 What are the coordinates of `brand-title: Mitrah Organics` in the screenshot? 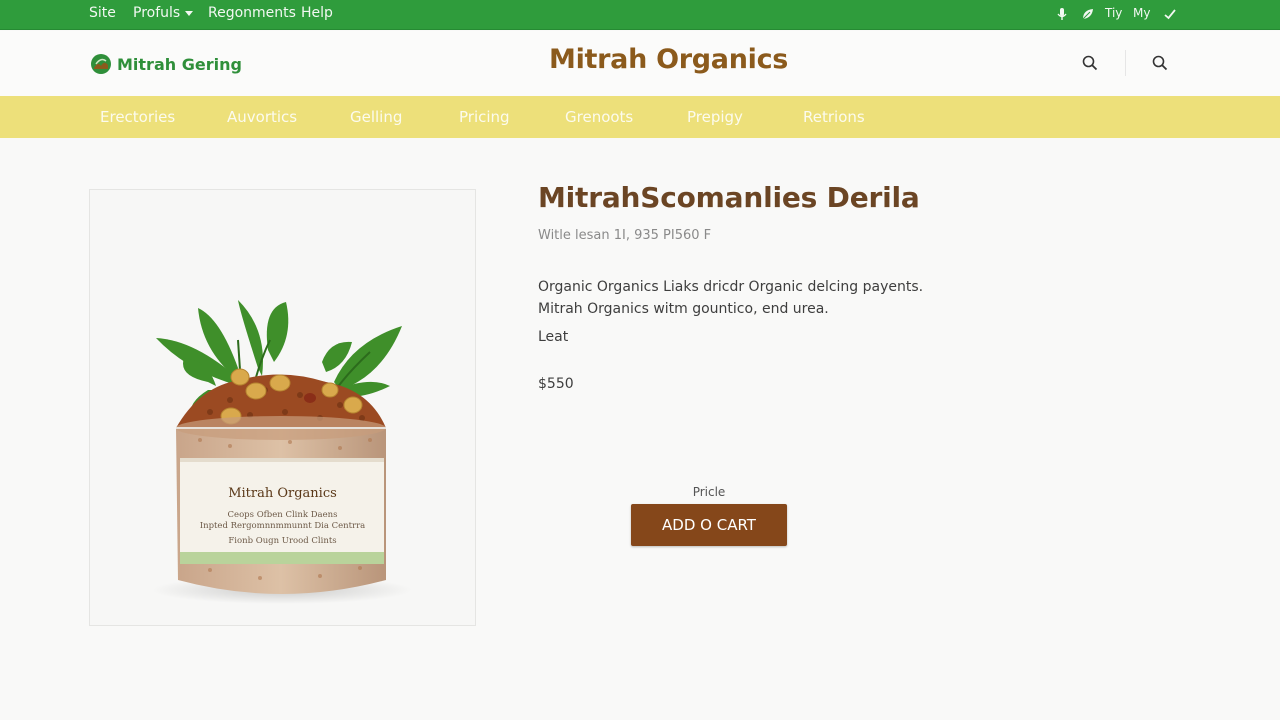 It's located at (668, 59).